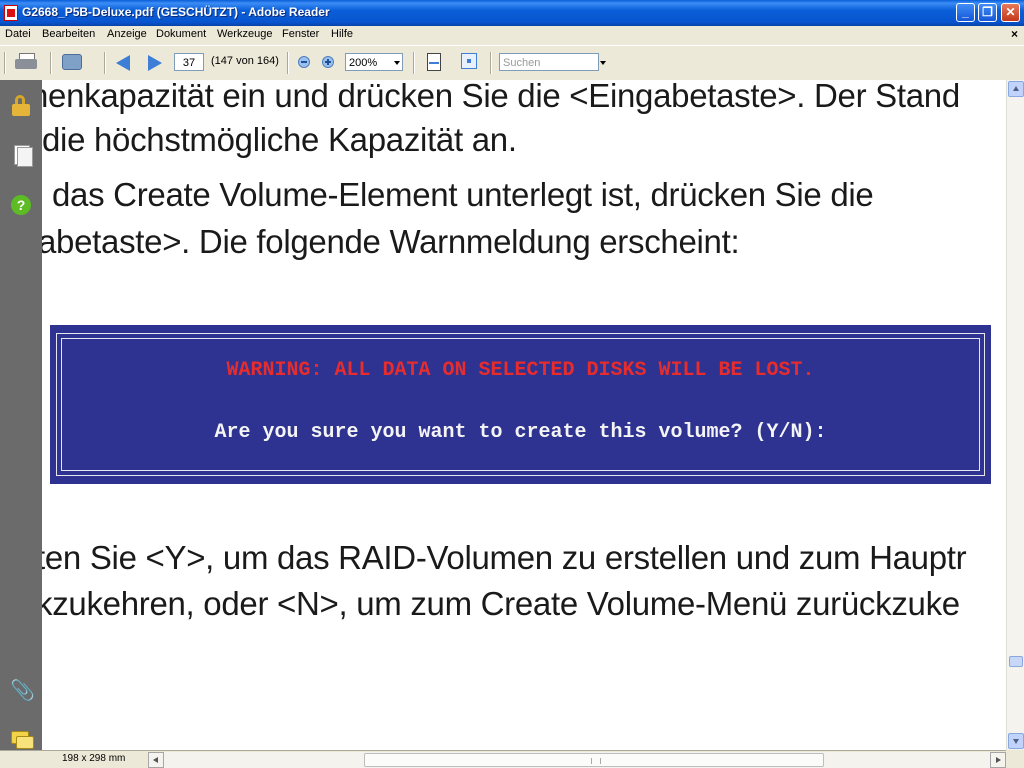 The image size is (1024, 768). I want to click on lock-icon, so click(21, 106).